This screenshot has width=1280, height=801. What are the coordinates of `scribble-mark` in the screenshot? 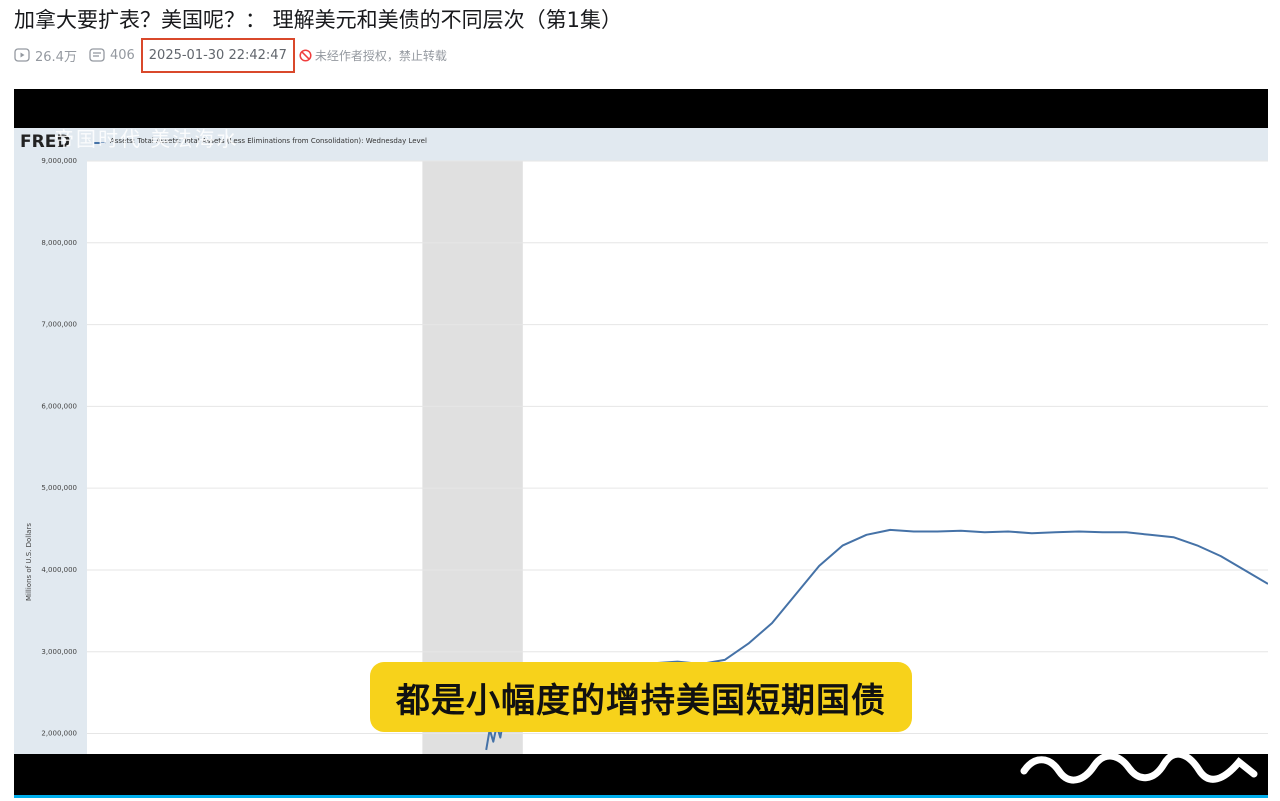 It's located at (1139, 767).